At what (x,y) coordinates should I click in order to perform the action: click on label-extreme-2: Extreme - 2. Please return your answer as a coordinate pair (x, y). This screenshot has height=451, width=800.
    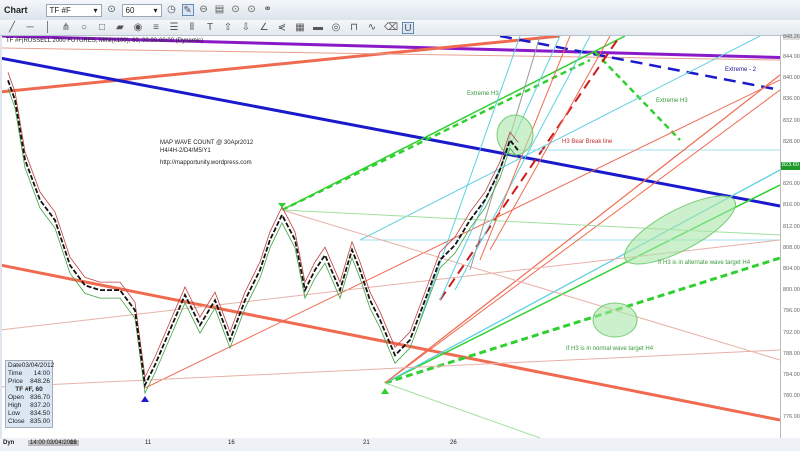
    Looking at the image, I should click on (741, 70).